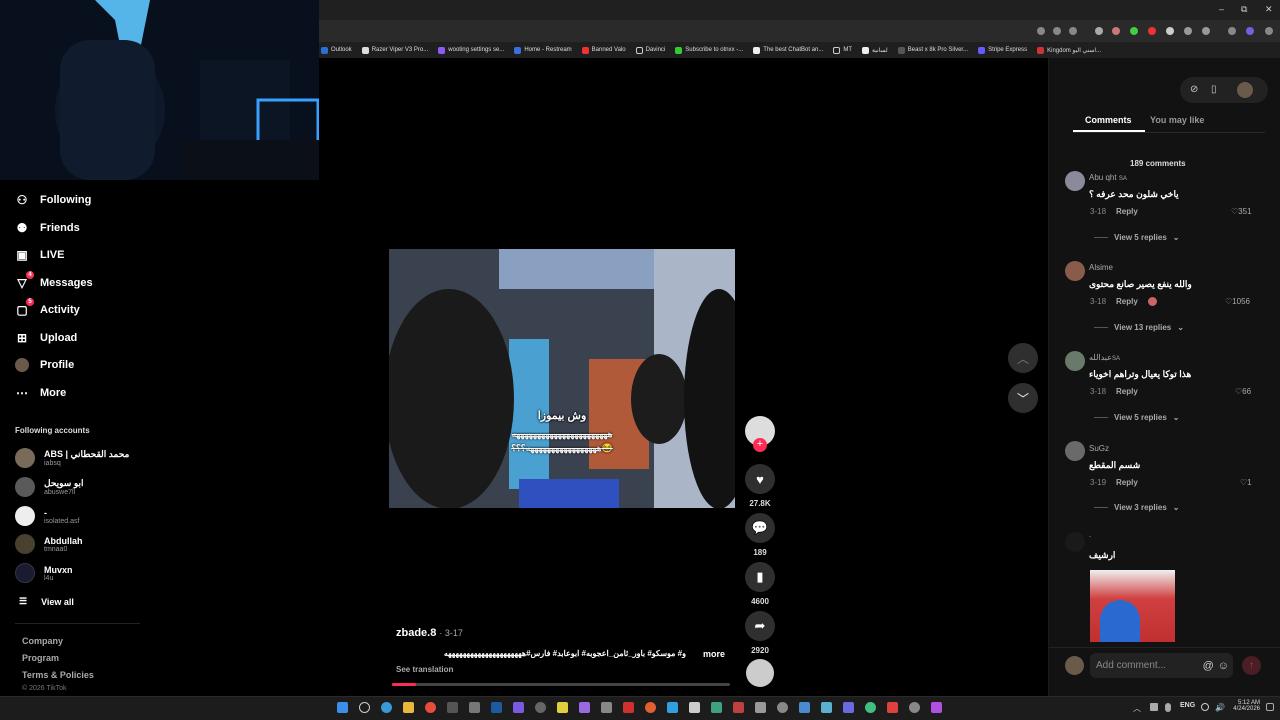 This screenshot has width=1280, height=720. Describe the element at coordinates (760, 626) in the screenshot. I see `share-arrow-icon: ➦` at that location.